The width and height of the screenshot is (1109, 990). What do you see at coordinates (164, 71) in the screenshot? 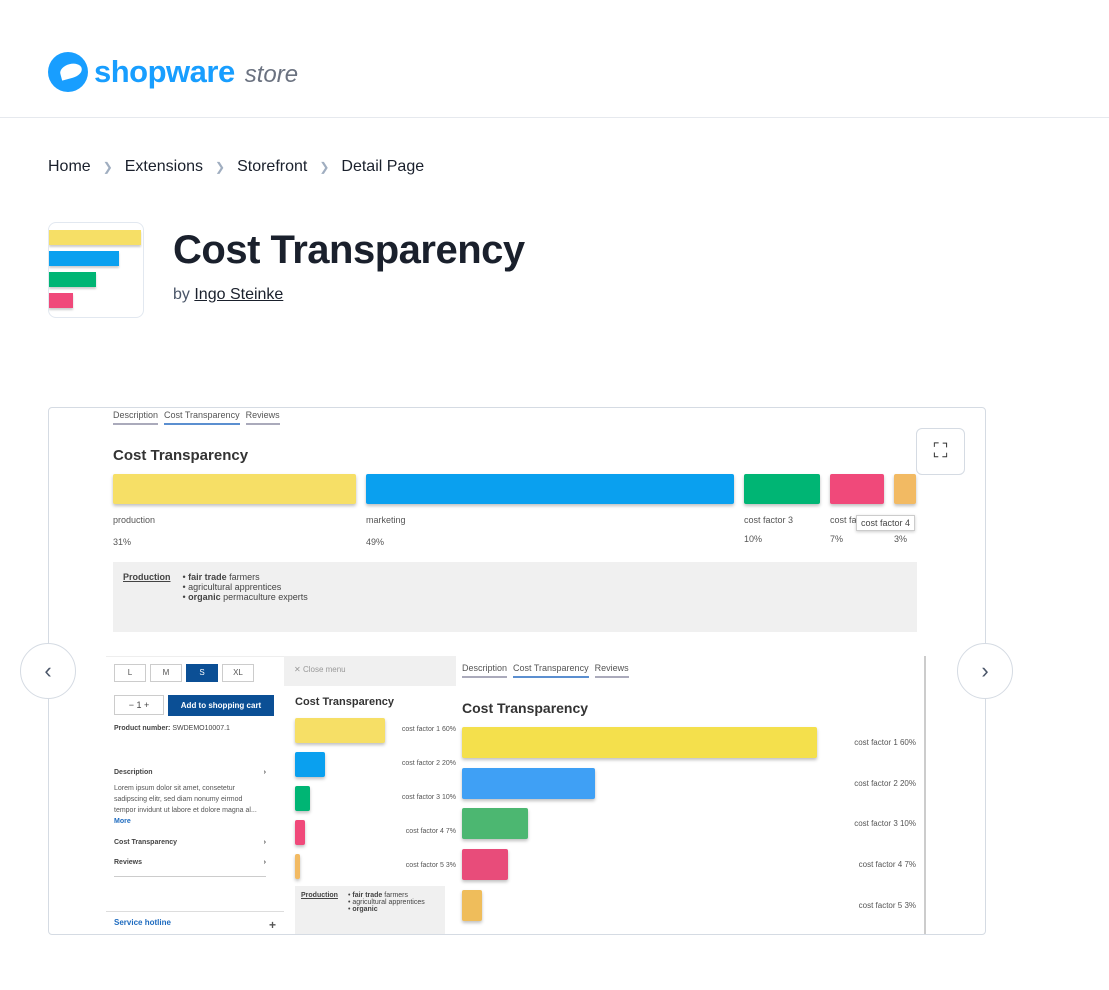
I see `logo-text: shopware` at bounding box center [164, 71].